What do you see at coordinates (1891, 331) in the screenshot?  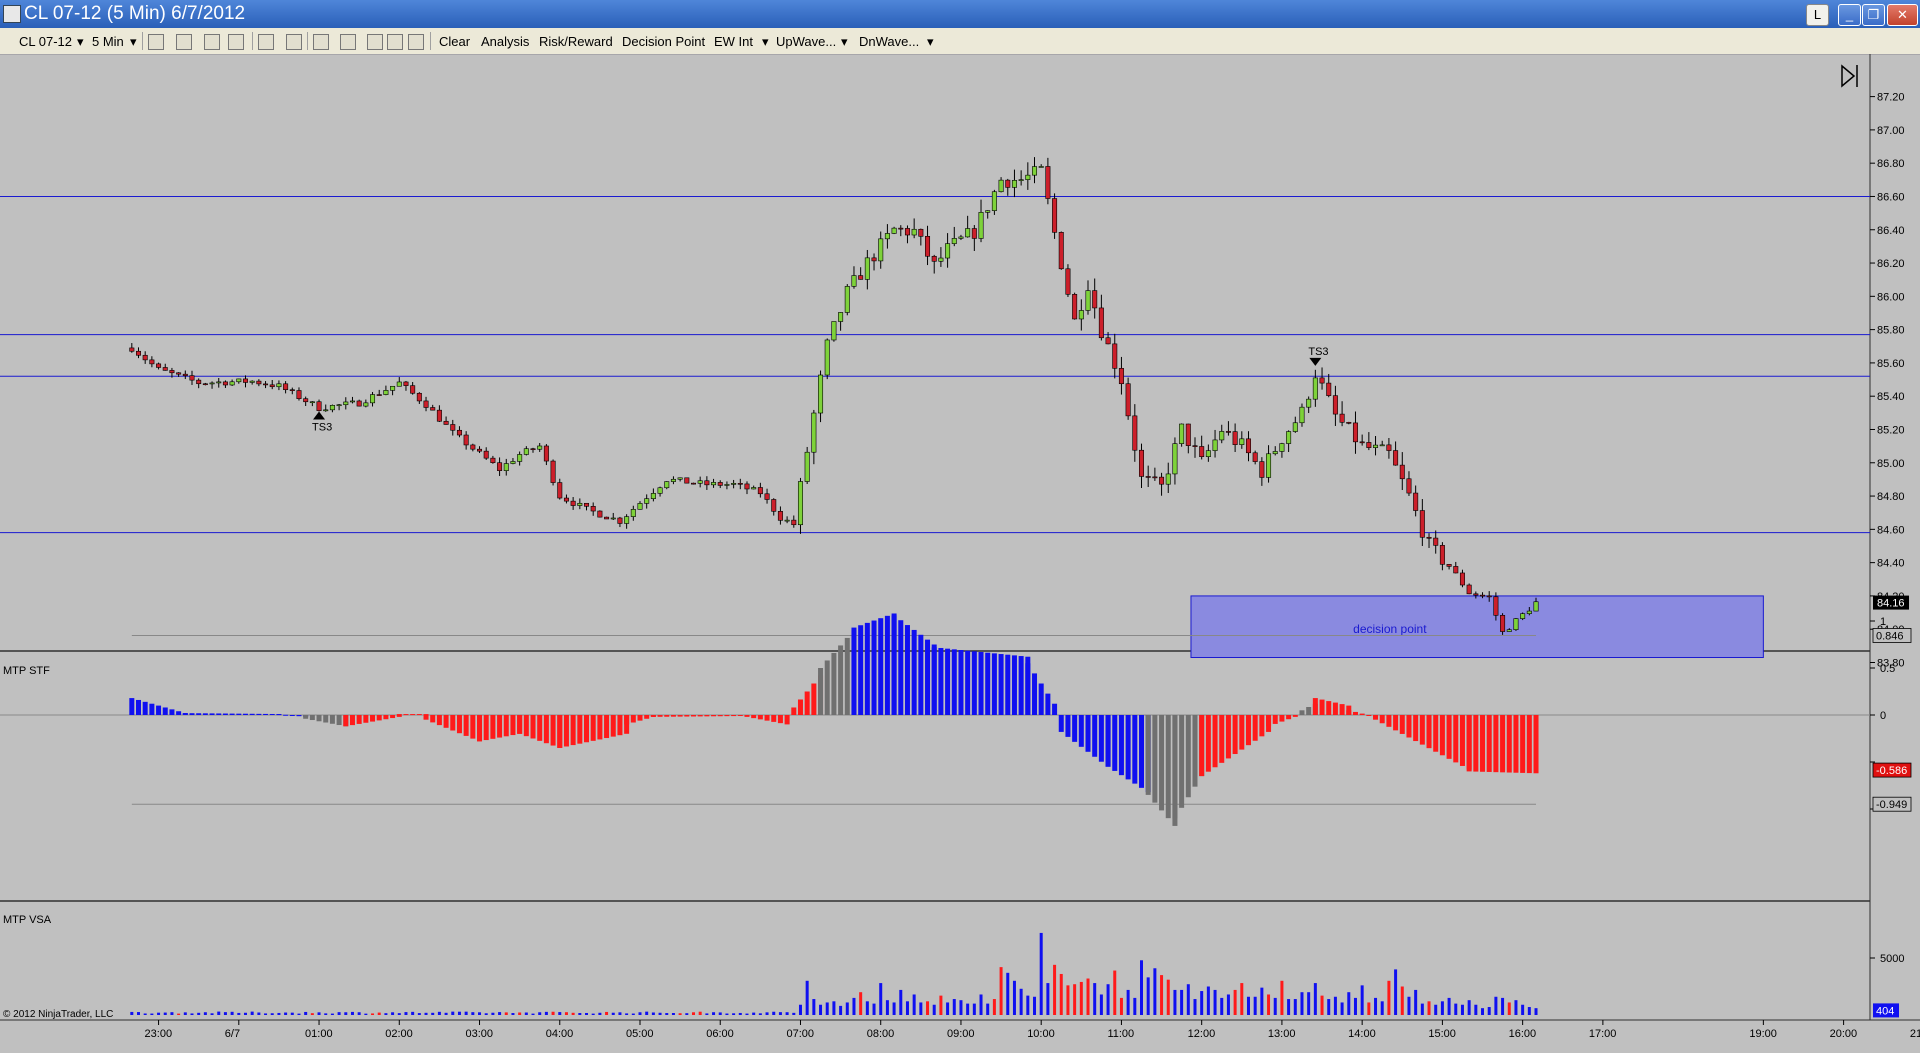 I see `price-tick-label: 85.80` at bounding box center [1891, 331].